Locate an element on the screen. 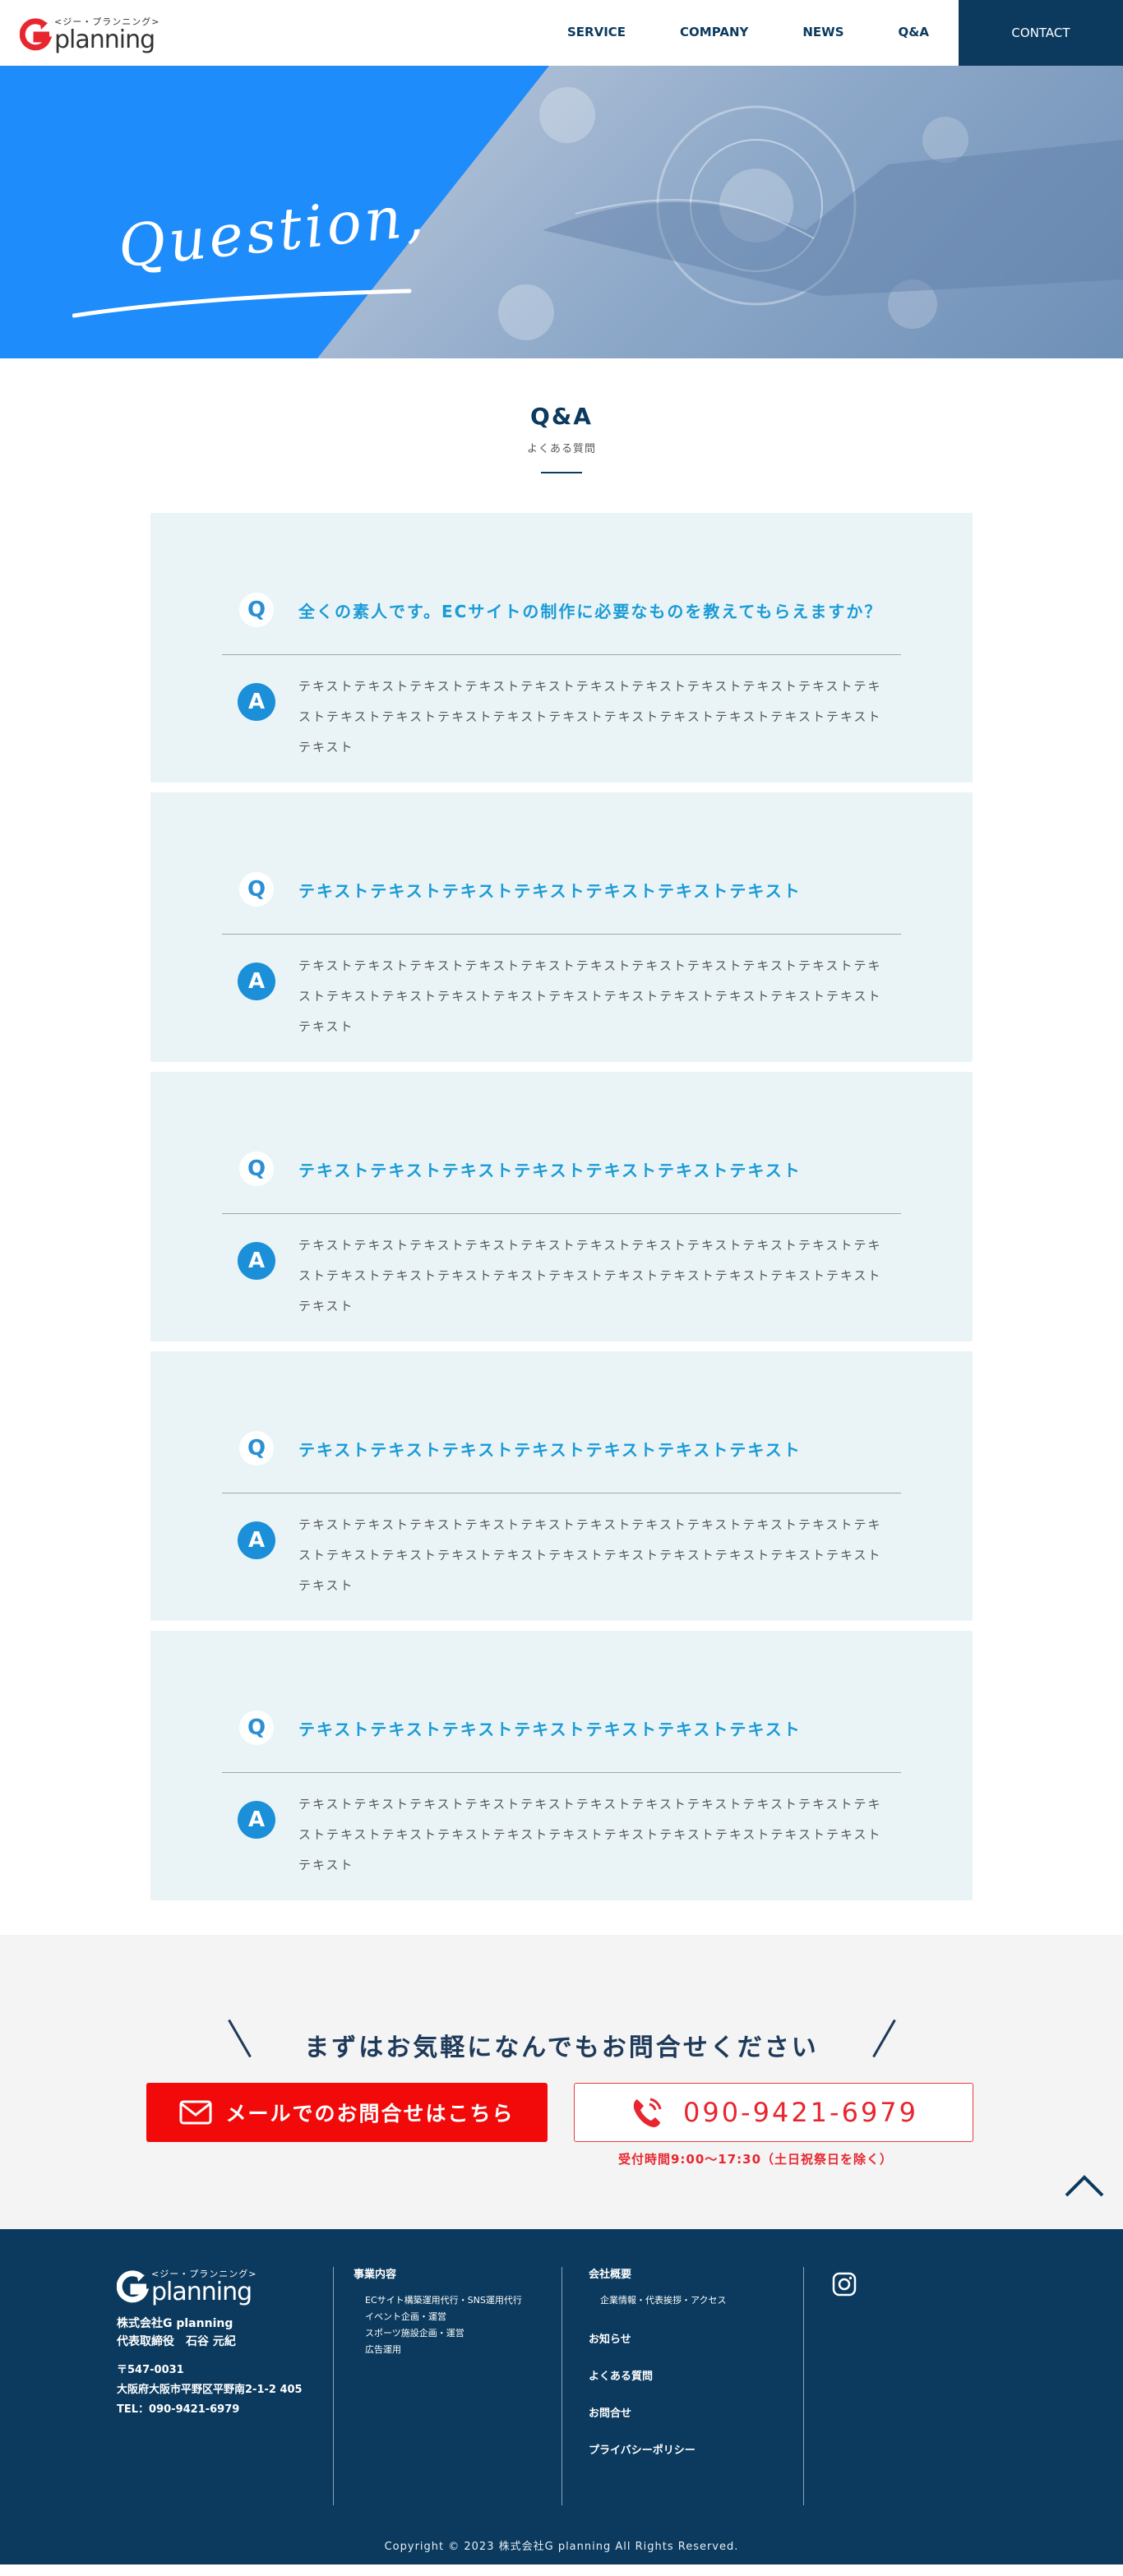  footer-link-contact: お問合せ is located at coordinates (657, 2412).